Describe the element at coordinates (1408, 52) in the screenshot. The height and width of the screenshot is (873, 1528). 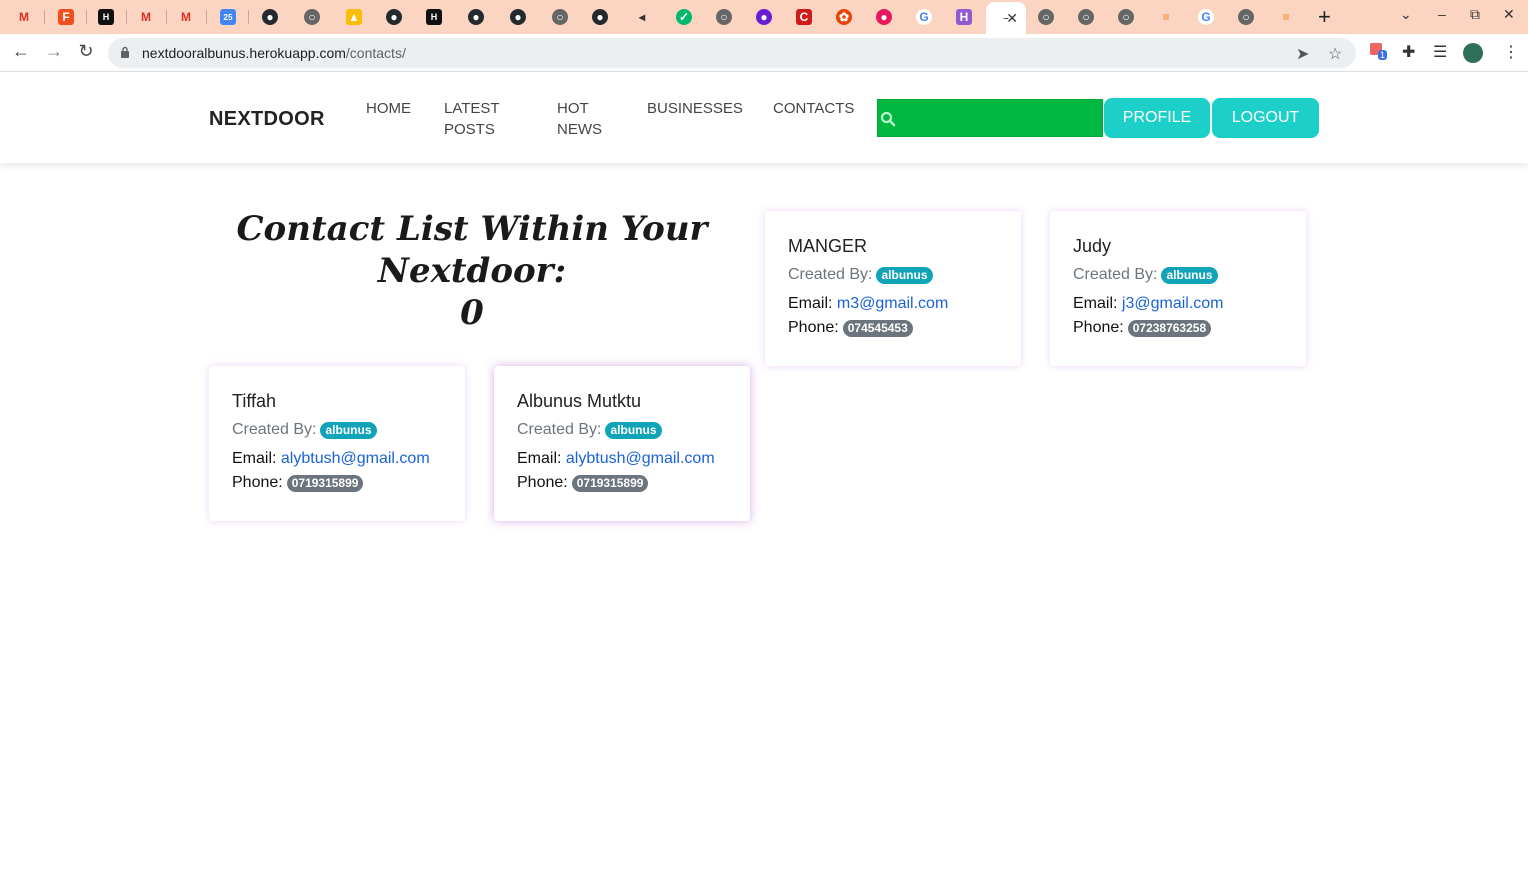
I see `puzzle-icon: ✚` at that location.